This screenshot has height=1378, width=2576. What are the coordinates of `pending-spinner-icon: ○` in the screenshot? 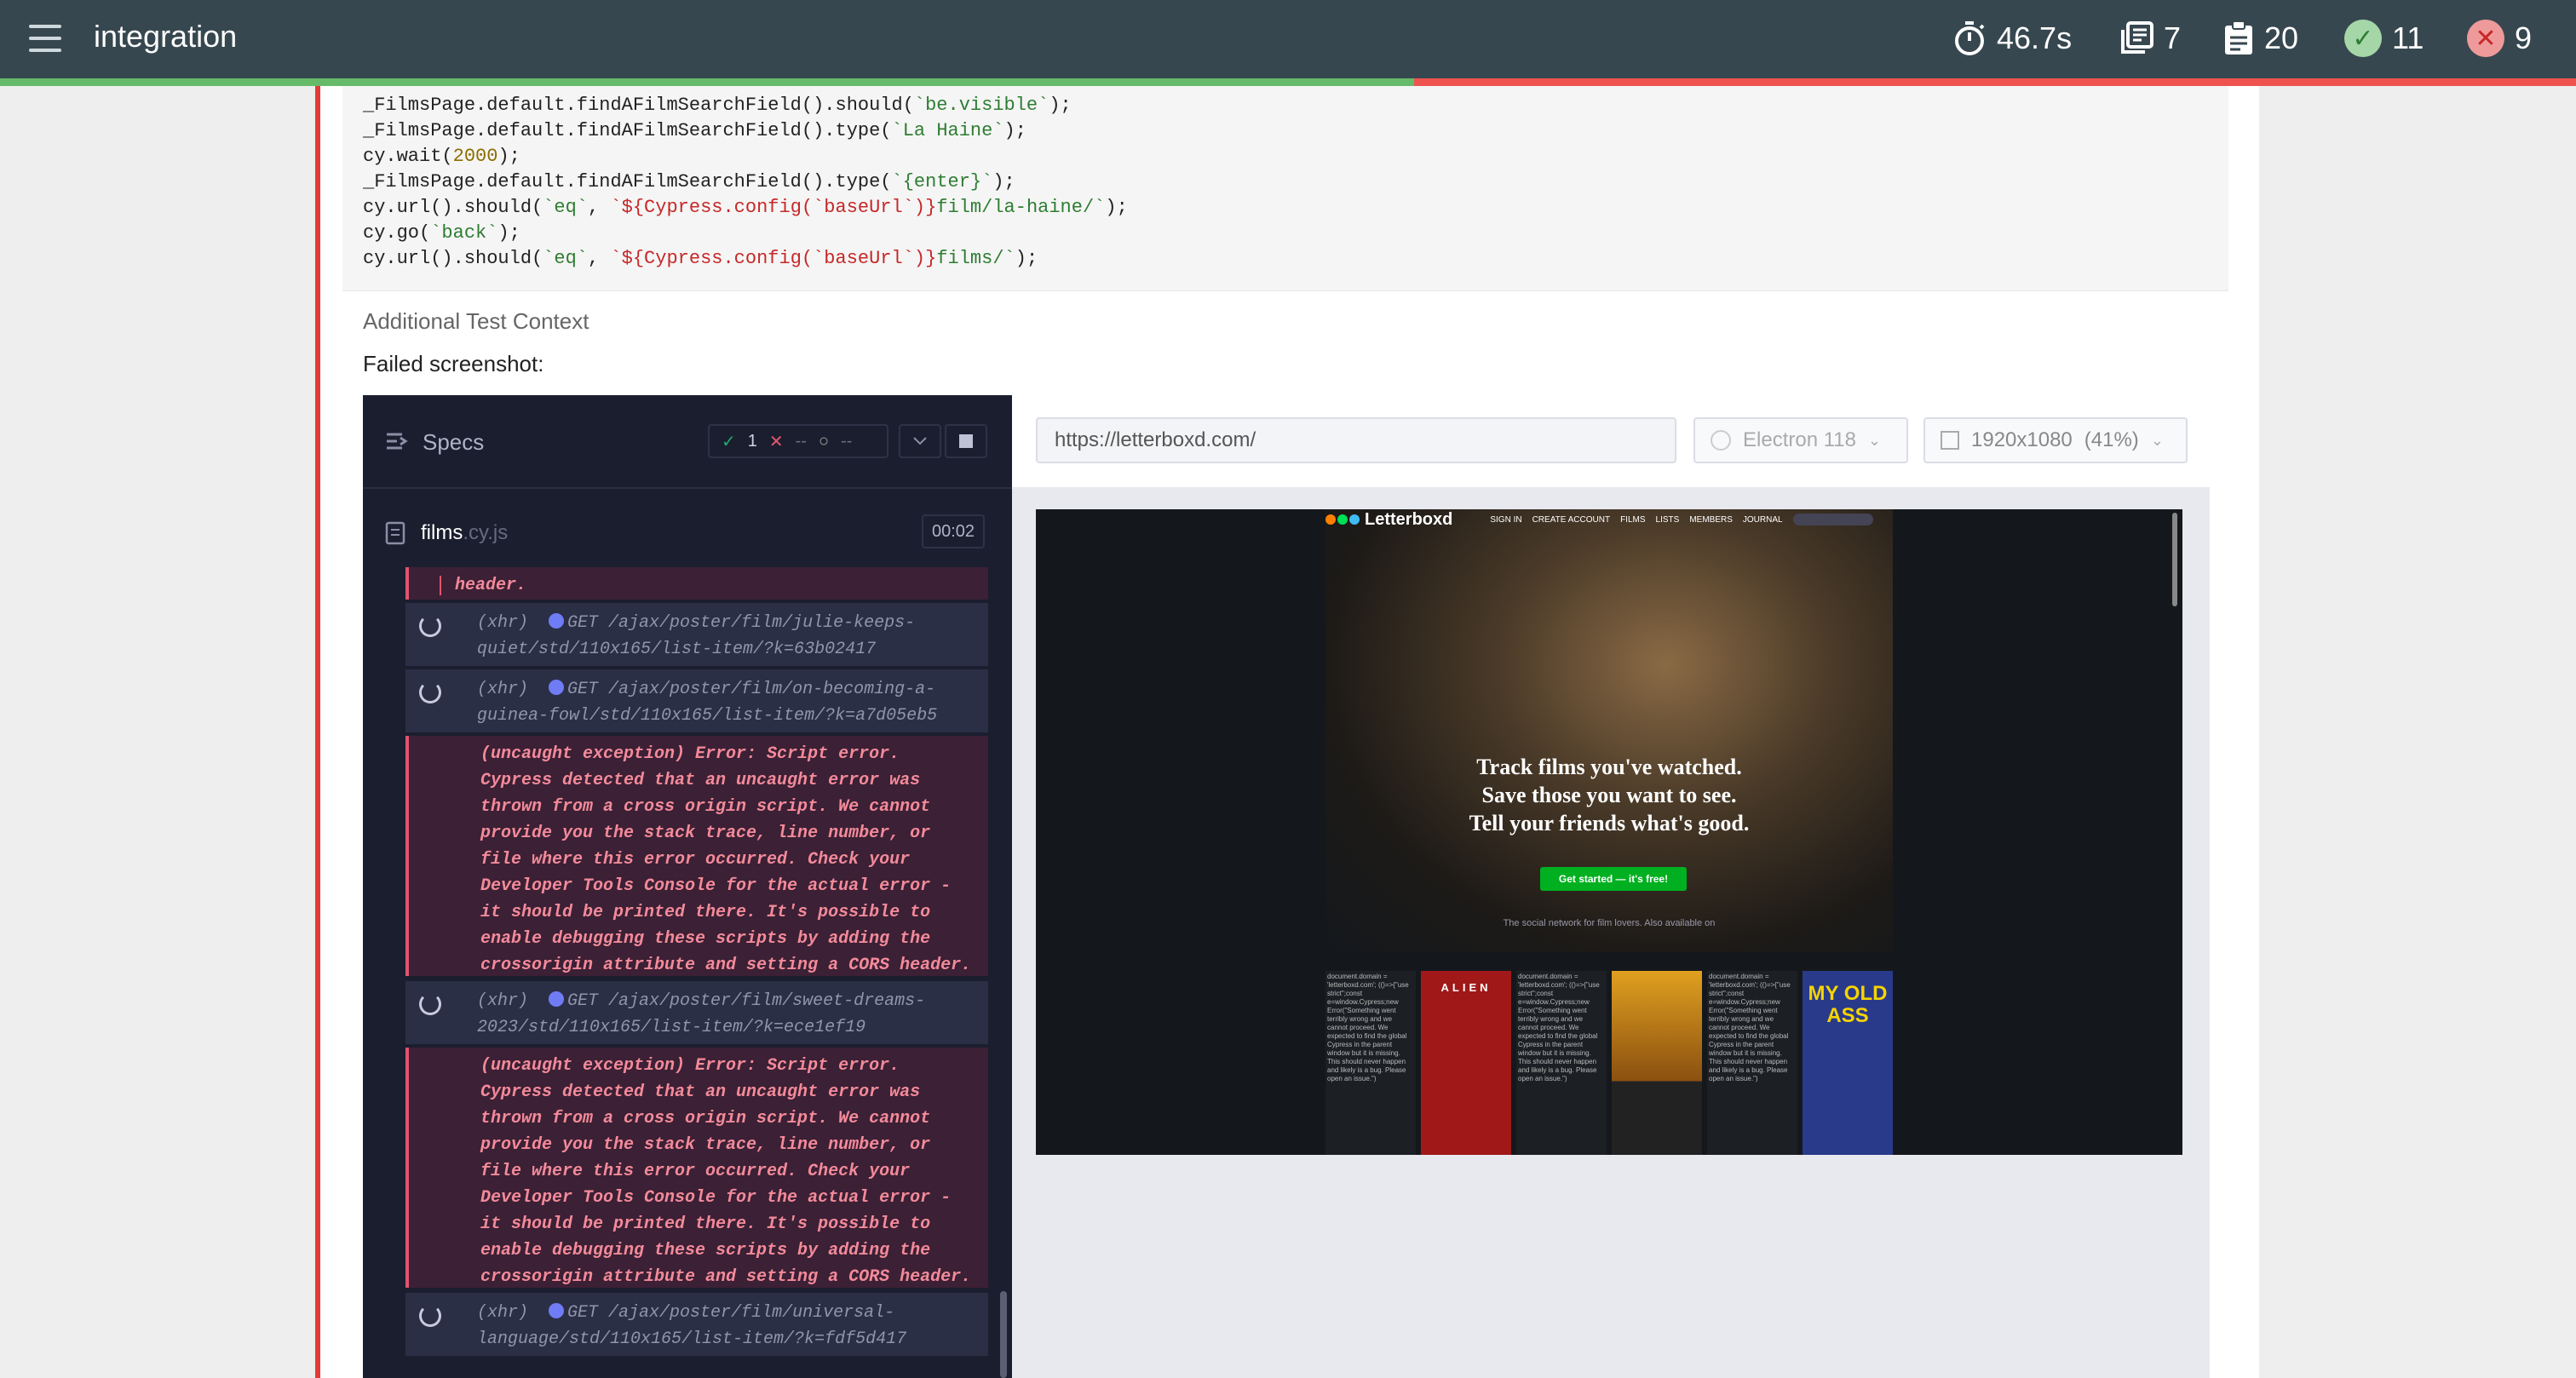 It's located at (824, 441).